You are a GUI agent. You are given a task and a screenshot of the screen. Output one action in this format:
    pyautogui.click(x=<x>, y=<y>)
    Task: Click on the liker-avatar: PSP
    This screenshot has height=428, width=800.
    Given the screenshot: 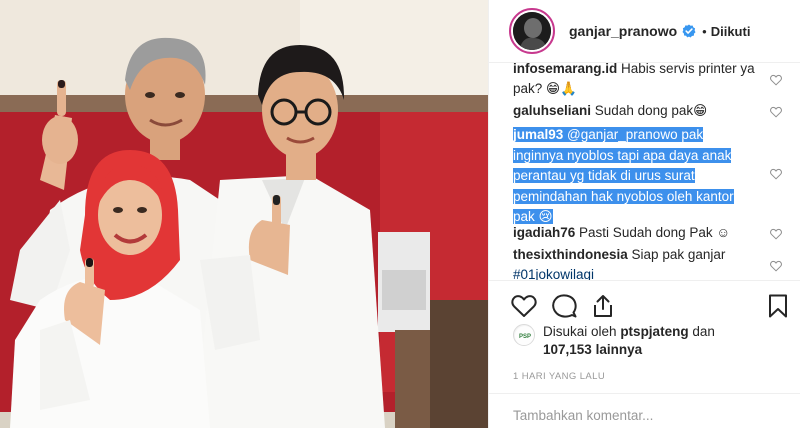 What is the action you would take?
    pyautogui.click(x=524, y=335)
    